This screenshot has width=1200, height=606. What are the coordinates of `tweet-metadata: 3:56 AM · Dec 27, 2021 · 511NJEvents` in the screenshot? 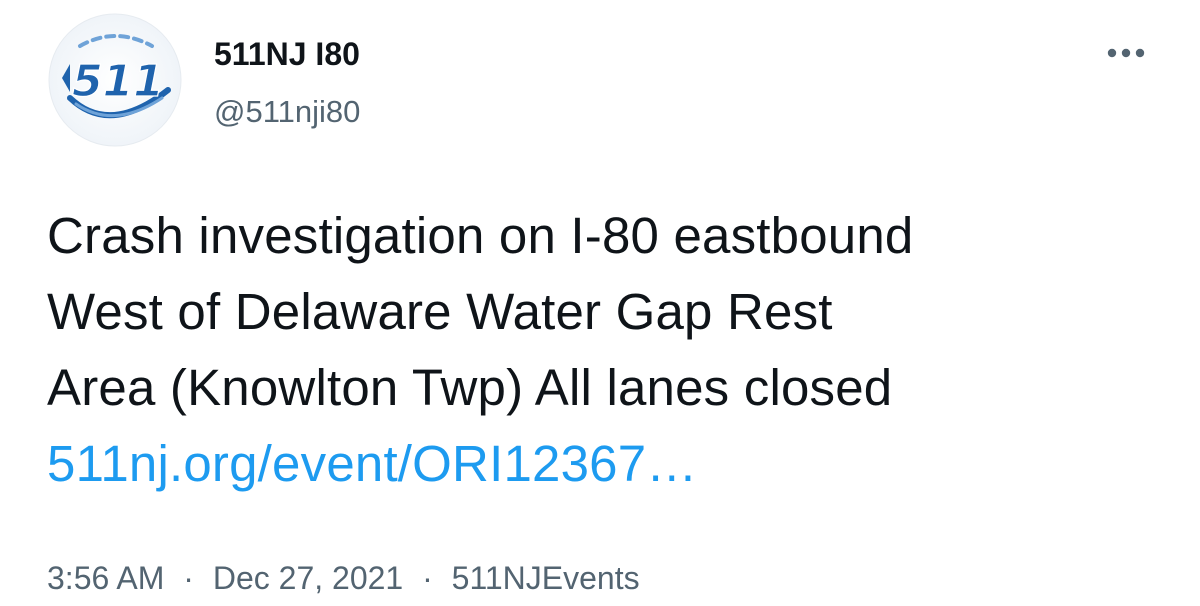 It's located at (343, 578).